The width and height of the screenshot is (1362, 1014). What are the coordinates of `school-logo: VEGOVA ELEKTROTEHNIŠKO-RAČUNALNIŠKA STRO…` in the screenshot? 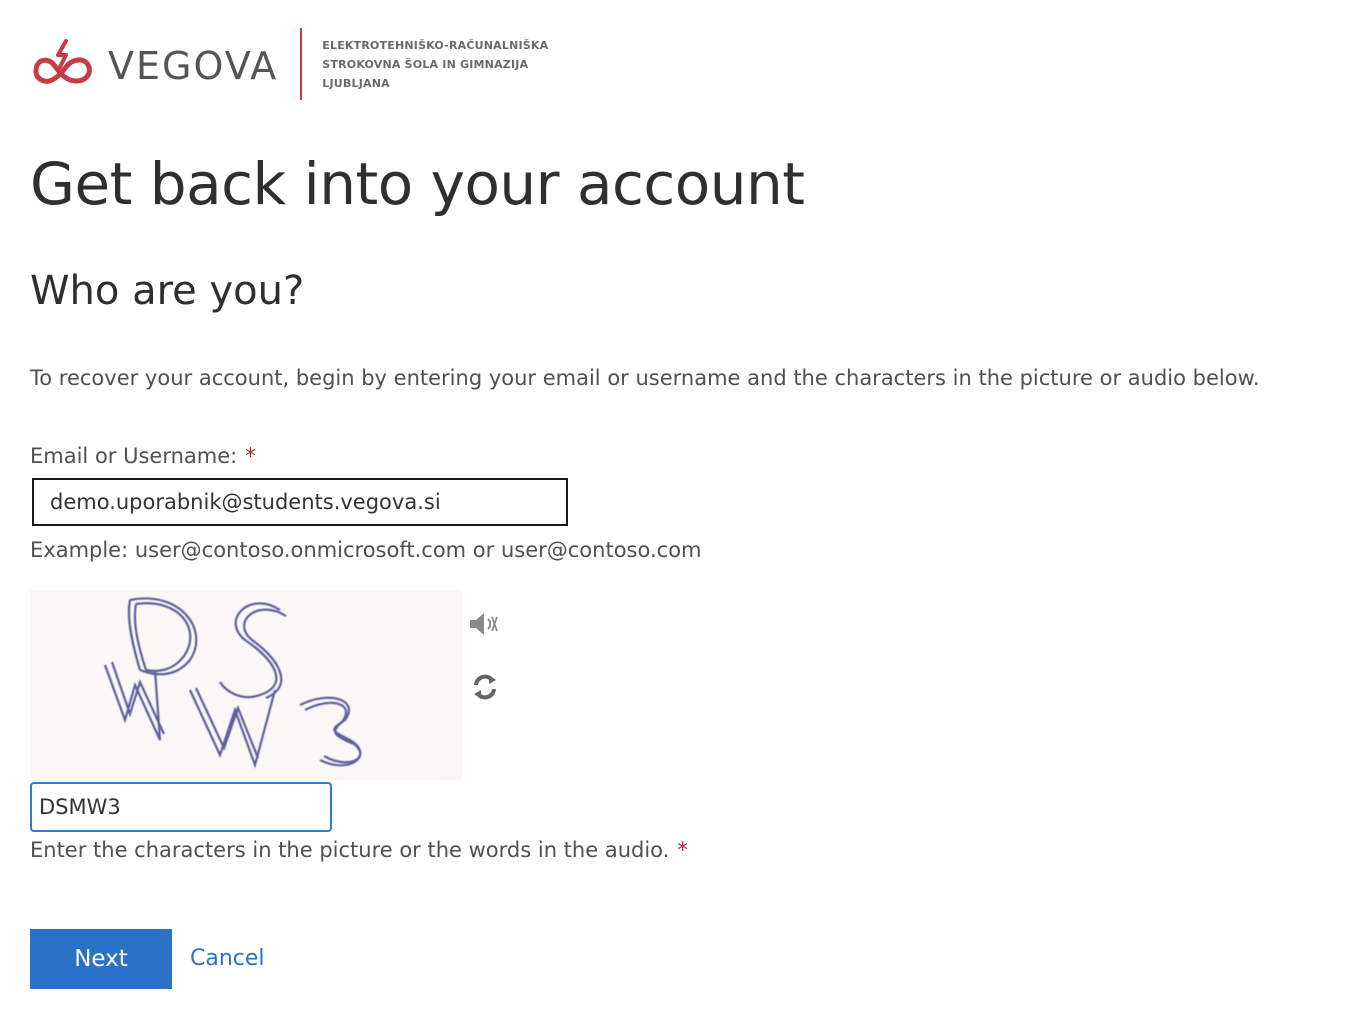 It's located at (289, 64).